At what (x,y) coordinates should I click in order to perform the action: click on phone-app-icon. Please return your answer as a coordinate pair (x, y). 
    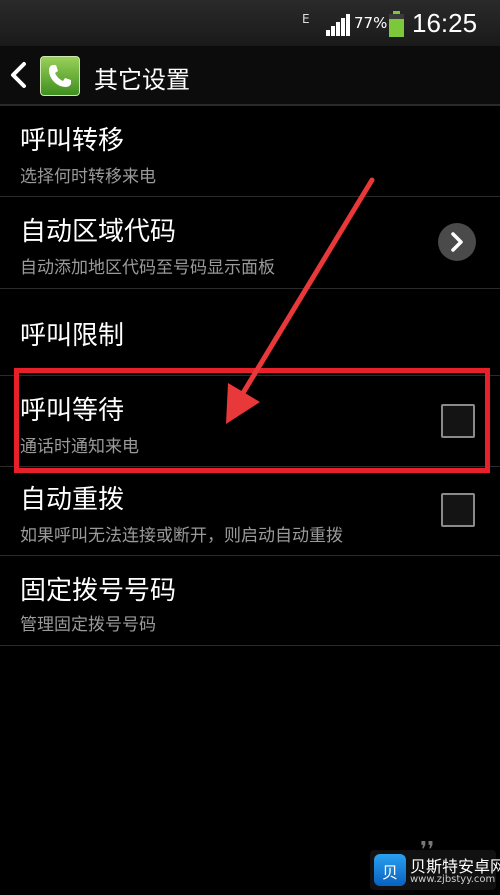
    Looking at the image, I should click on (60, 76).